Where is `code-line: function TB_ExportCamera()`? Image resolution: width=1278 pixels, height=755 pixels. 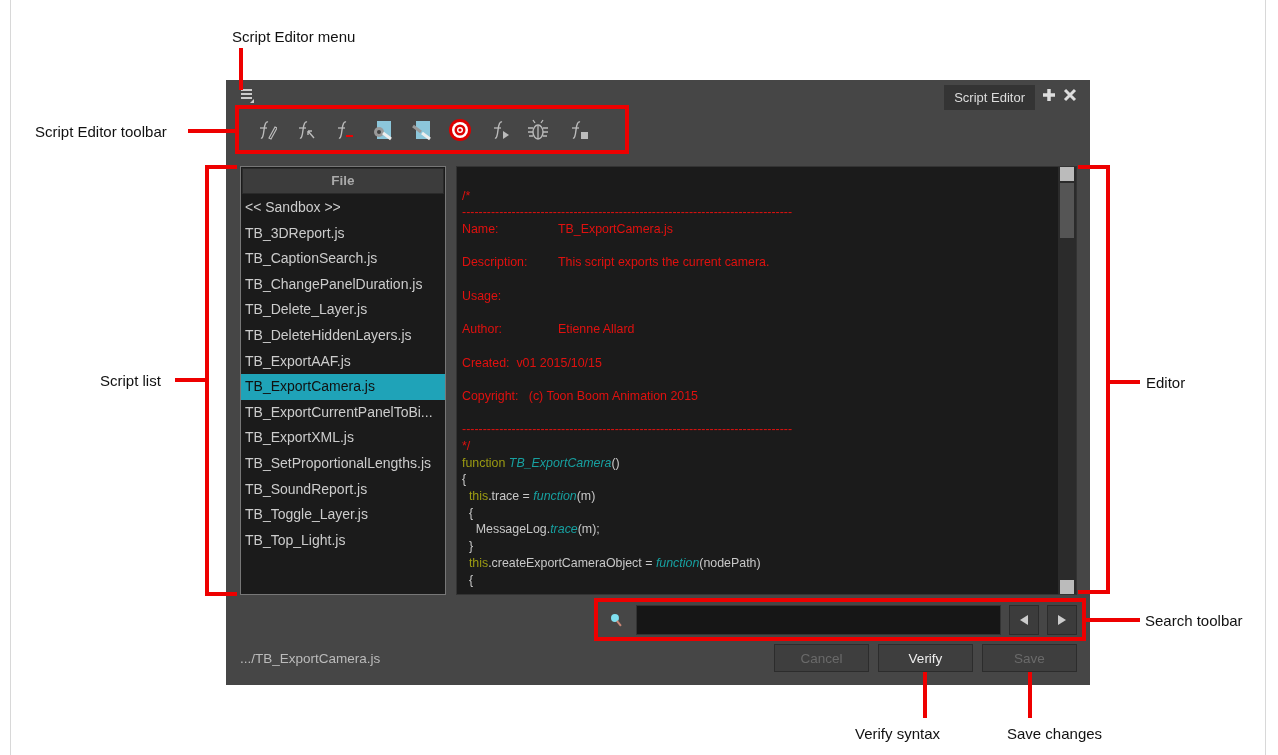
code-line: function TB_ExportCamera() is located at coordinates (541, 462).